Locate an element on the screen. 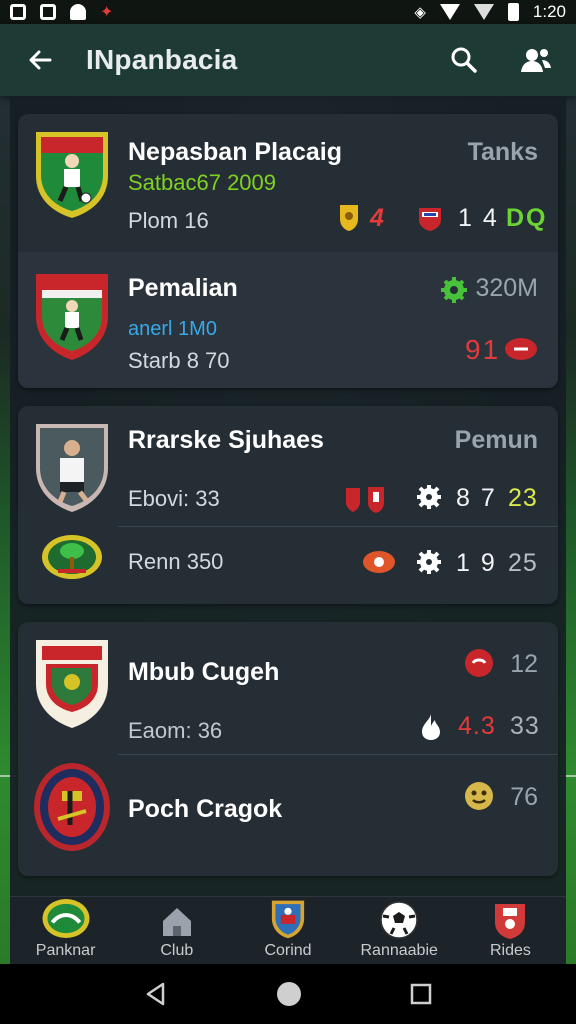 The height and width of the screenshot is (1024, 576). league-subtitle: Plom 16 is located at coordinates (168, 220).